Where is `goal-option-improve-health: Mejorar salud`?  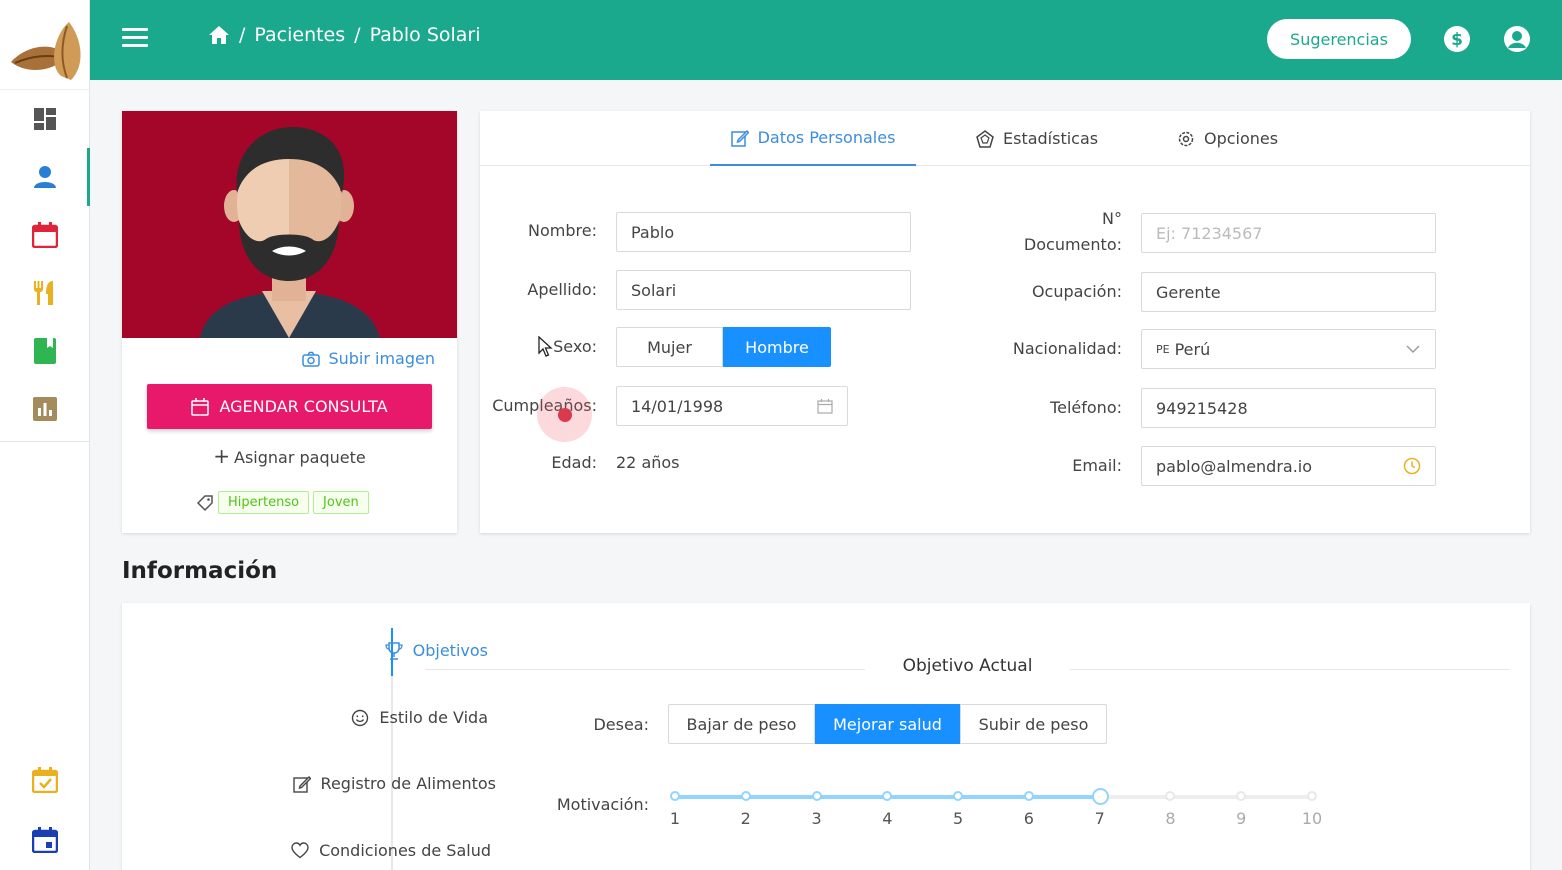 goal-option-improve-health: Mejorar salud is located at coordinates (887, 724).